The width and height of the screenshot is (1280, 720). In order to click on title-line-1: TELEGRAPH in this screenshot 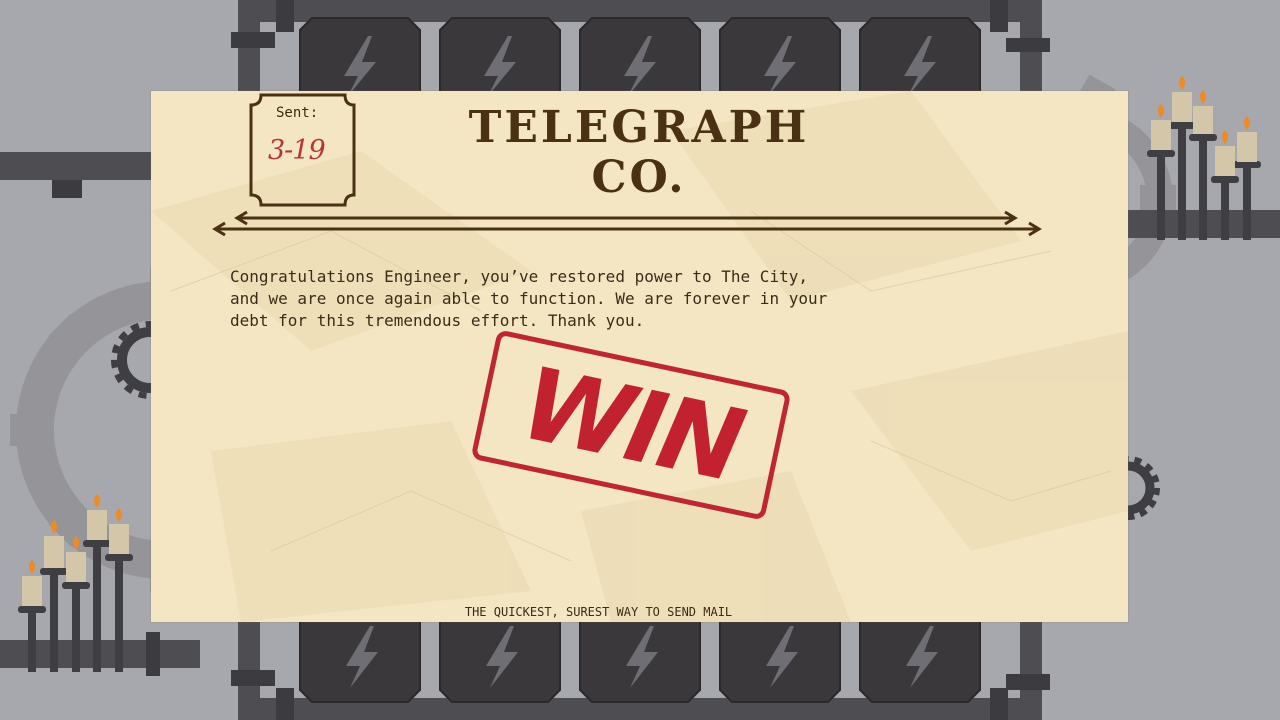, I will do `click(639, 127)`.